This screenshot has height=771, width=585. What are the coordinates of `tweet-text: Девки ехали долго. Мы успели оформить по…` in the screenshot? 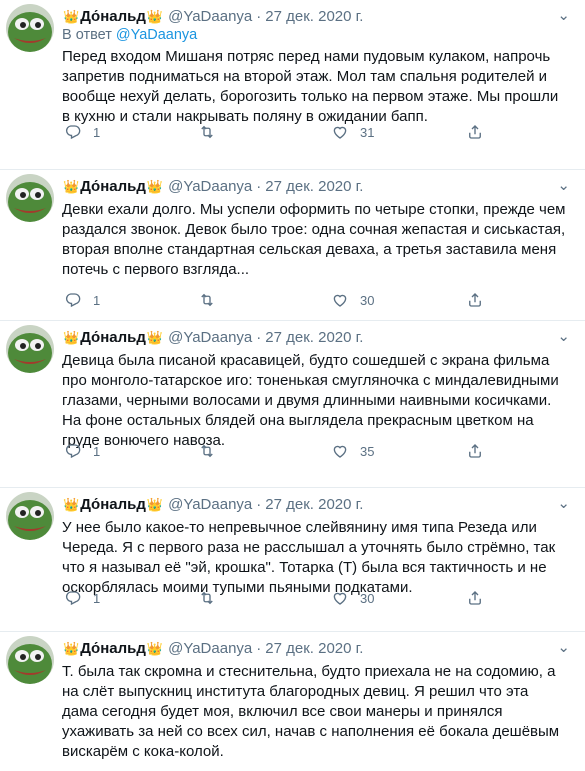 It's located at (314, 239).